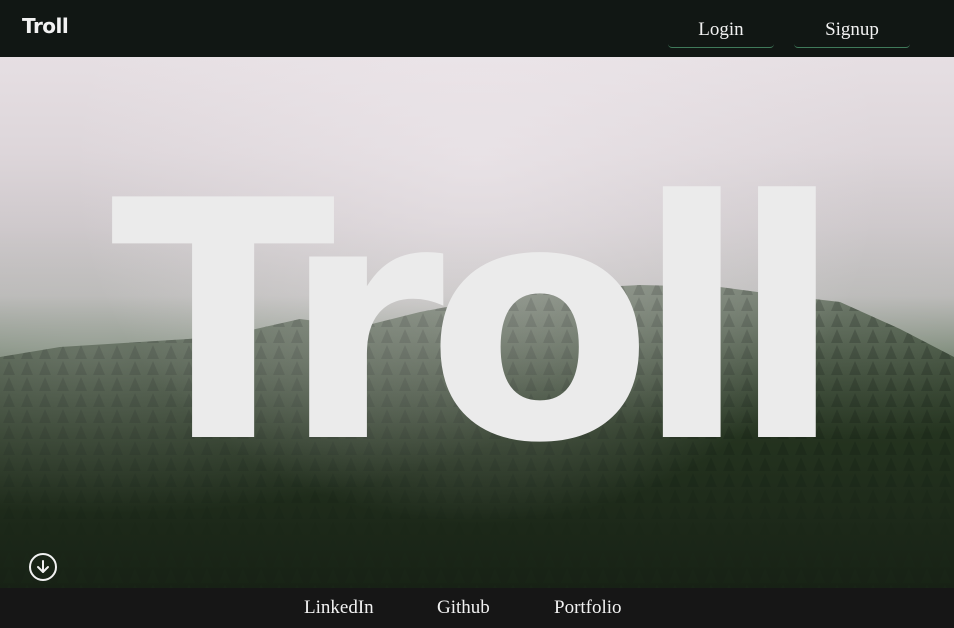 This screenshot has height=628, width=954. I want to click on arrow-down-circle-icon, so click(43, 567).